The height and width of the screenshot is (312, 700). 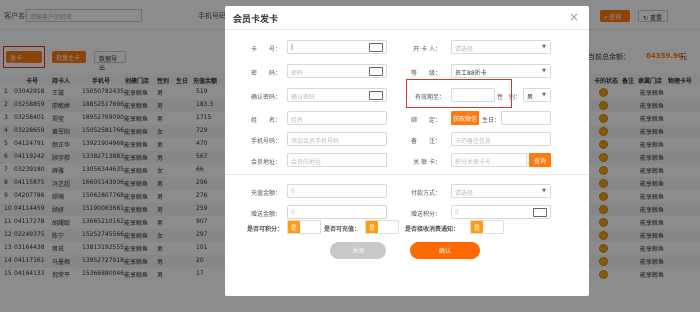 I want to click on issuer-select: 请选择 ▼, so click(x=501, y=47).